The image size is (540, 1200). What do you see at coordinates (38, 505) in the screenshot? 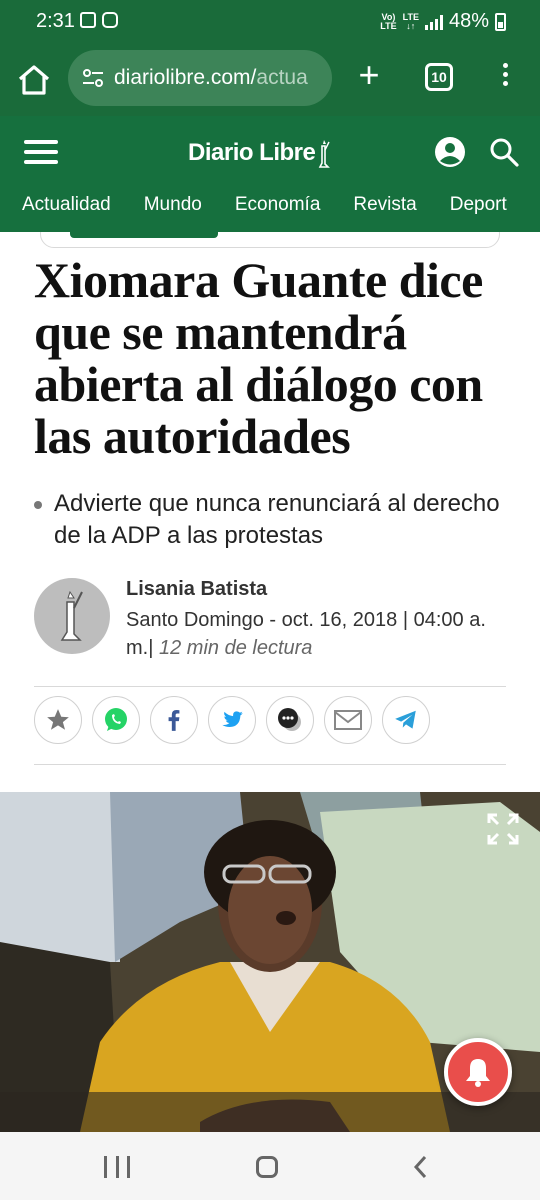
I see `bullet-icon` at bounding box center [38, 505].